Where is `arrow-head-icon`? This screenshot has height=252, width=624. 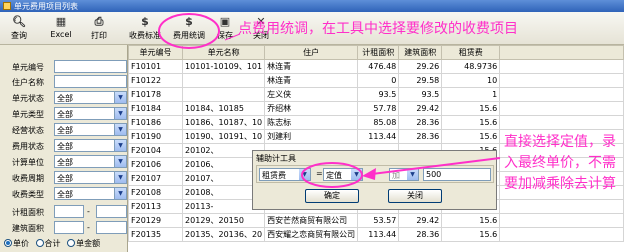 arrow-head-icon is located at coordinates (369, 174).